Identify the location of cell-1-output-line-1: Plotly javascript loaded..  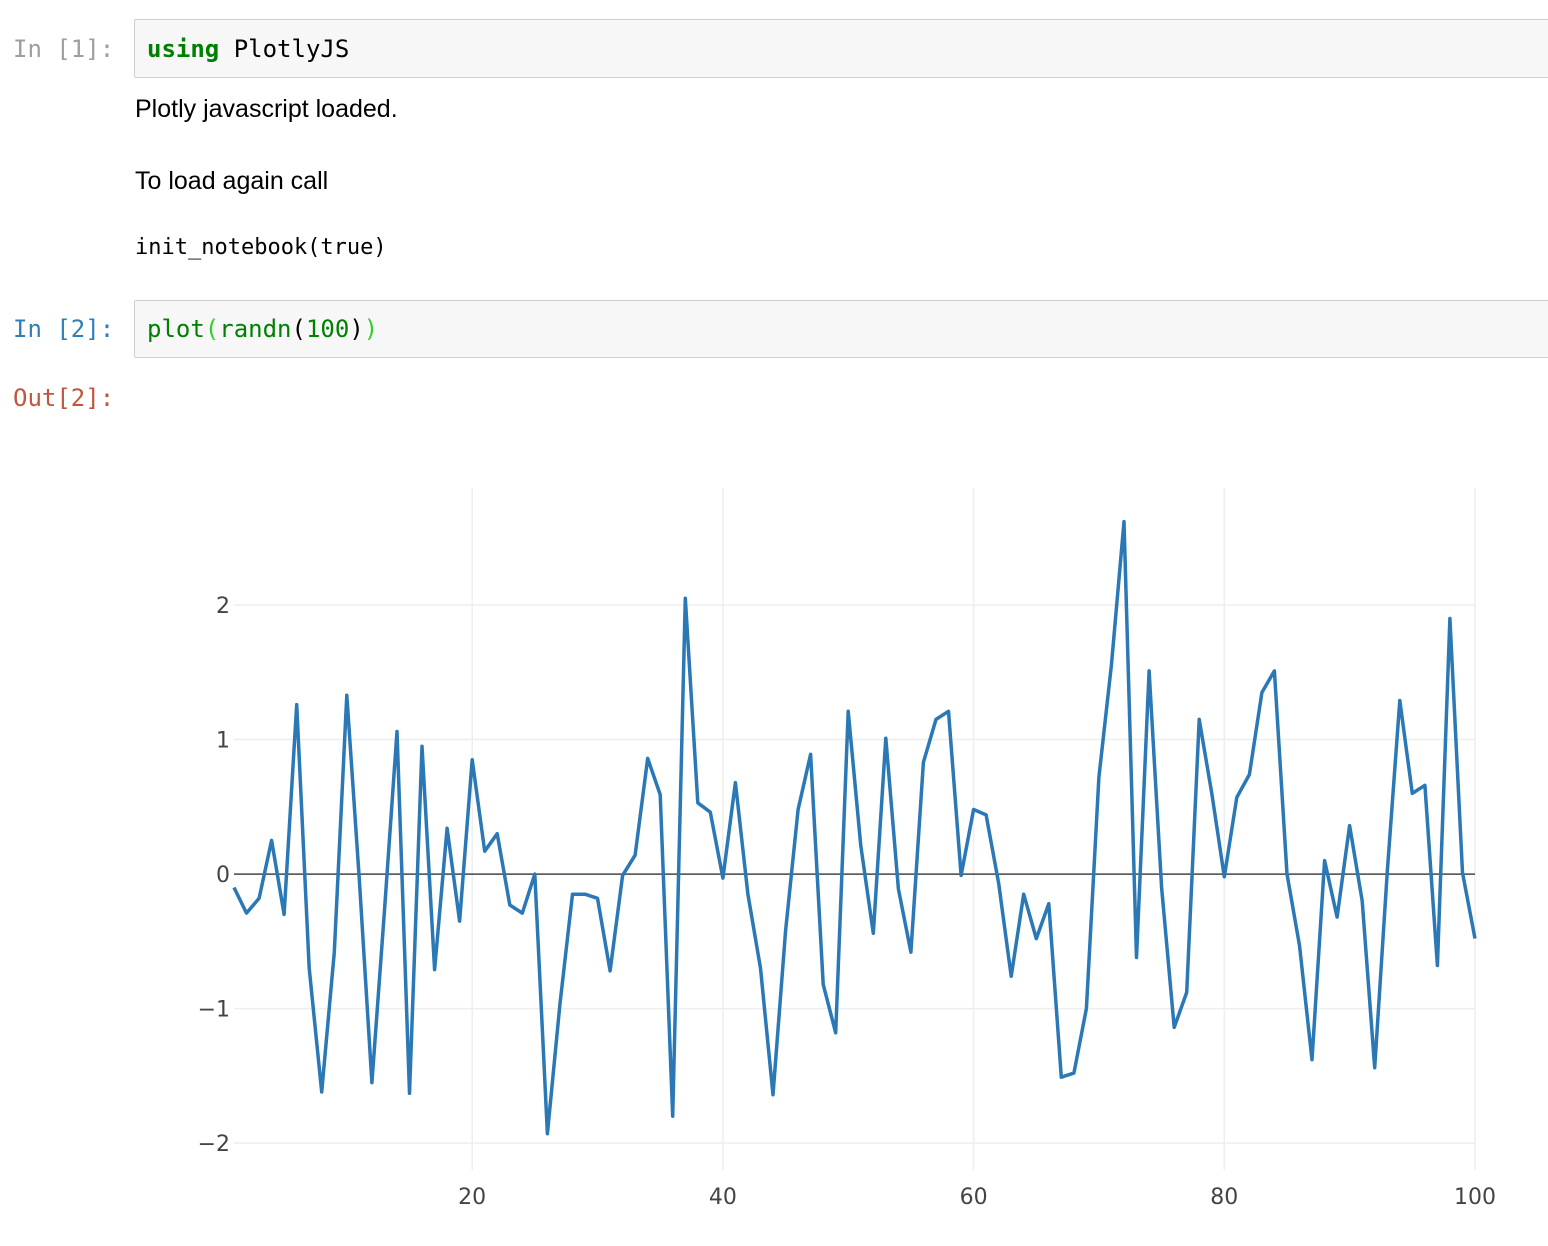
(266, 109).